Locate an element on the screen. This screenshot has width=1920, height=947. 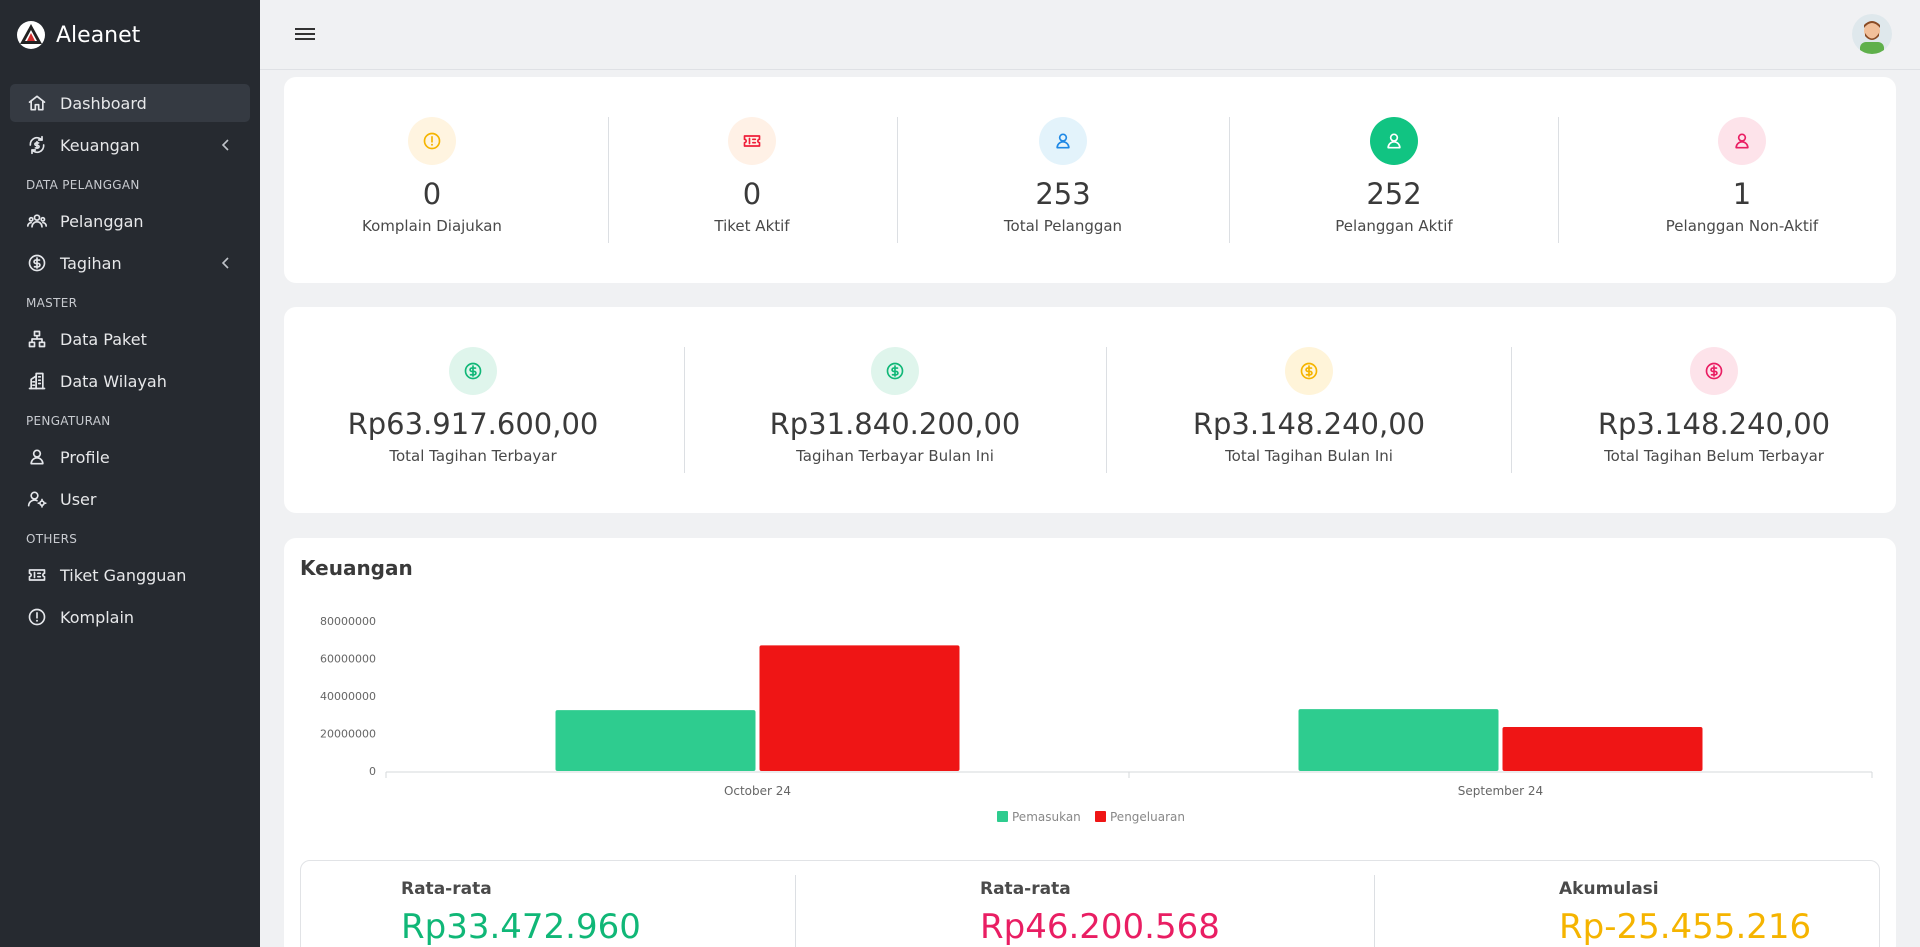
stat-value: 252 is located at coordinates (1394, 194).